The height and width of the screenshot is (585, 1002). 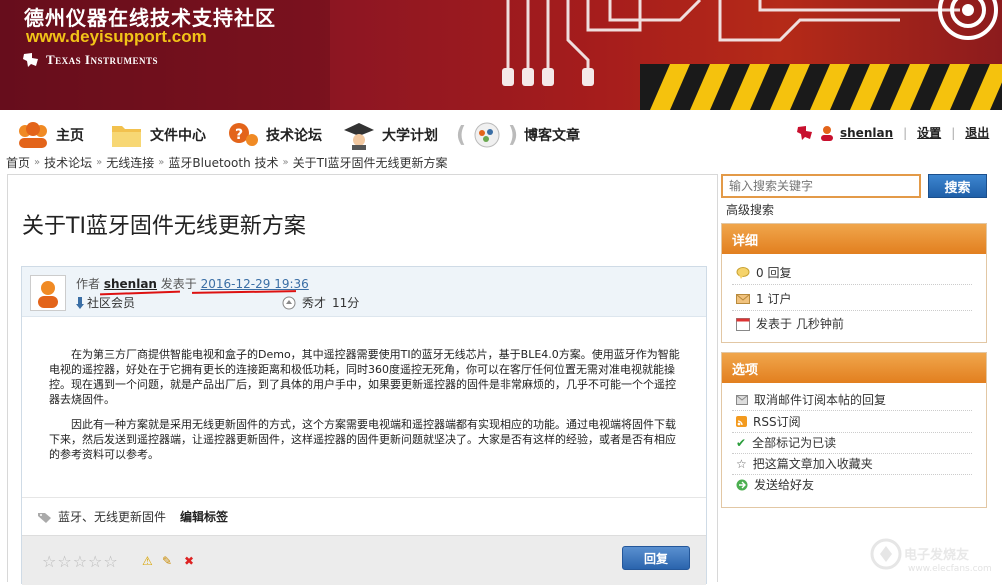 I want to click on watermark-logo-icon, so click(x=886, y=554).